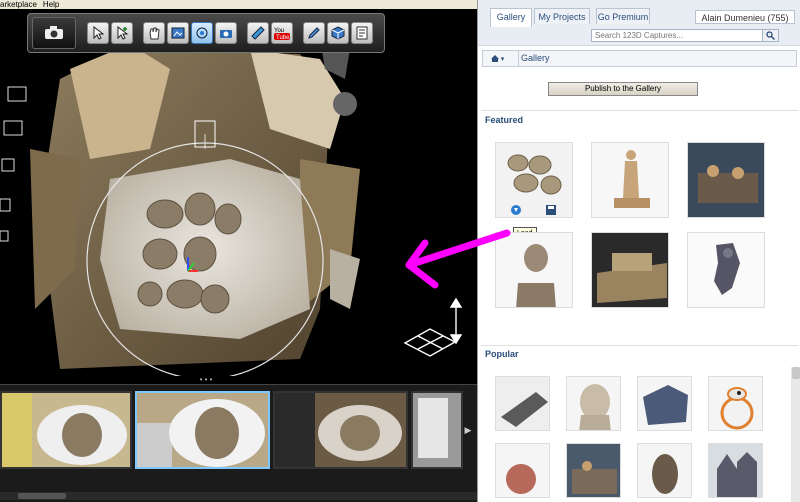 The height and width of the screenshot is (502, 800). Describe the element at coordinates (535, 58) in the screenshot. I see `breadcrumb-current: Gallery` at that location.